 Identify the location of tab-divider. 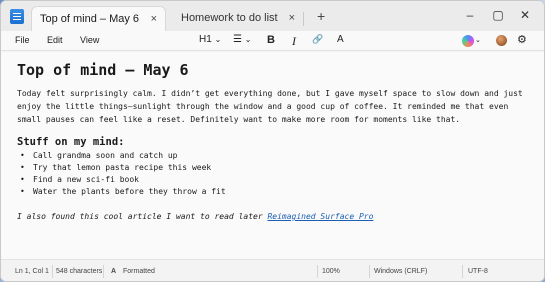
(303, 19).